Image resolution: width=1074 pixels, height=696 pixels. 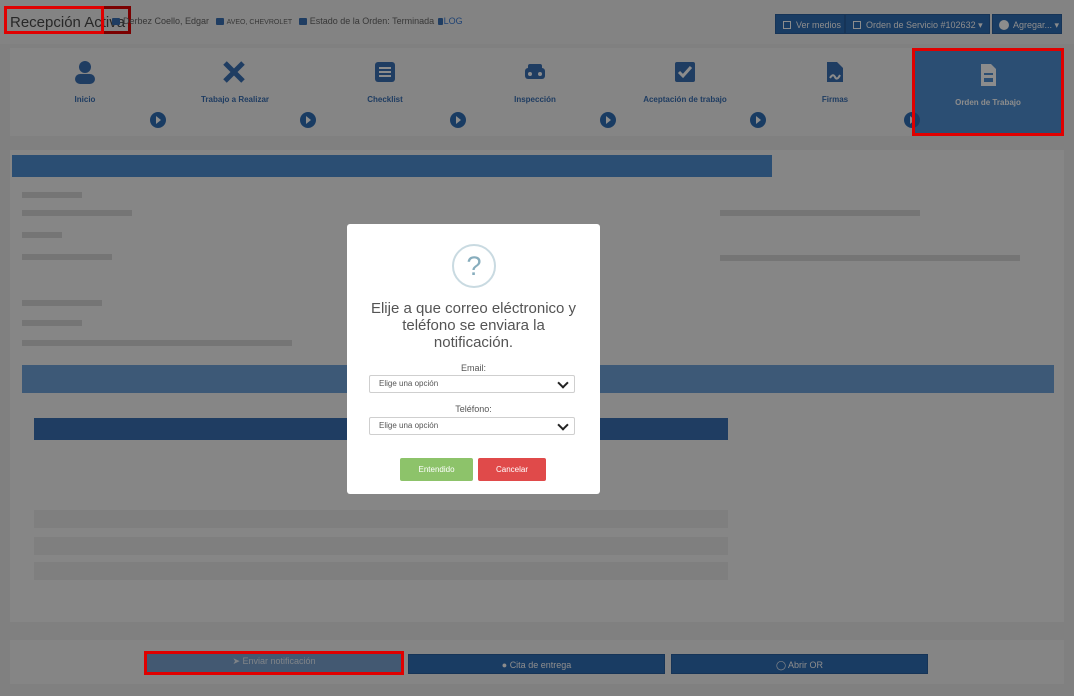 I want to click on question-icon: ?, so click(x=474, y=266).